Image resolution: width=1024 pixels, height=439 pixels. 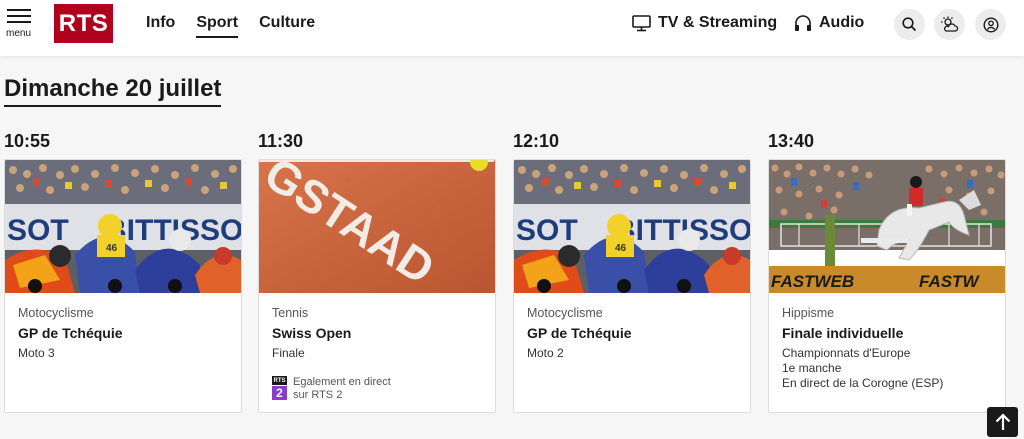 What do you see at coordinates (536, 141) in the screenshot?
I see `event-time: 12:10` at bounding box center [536, 141].